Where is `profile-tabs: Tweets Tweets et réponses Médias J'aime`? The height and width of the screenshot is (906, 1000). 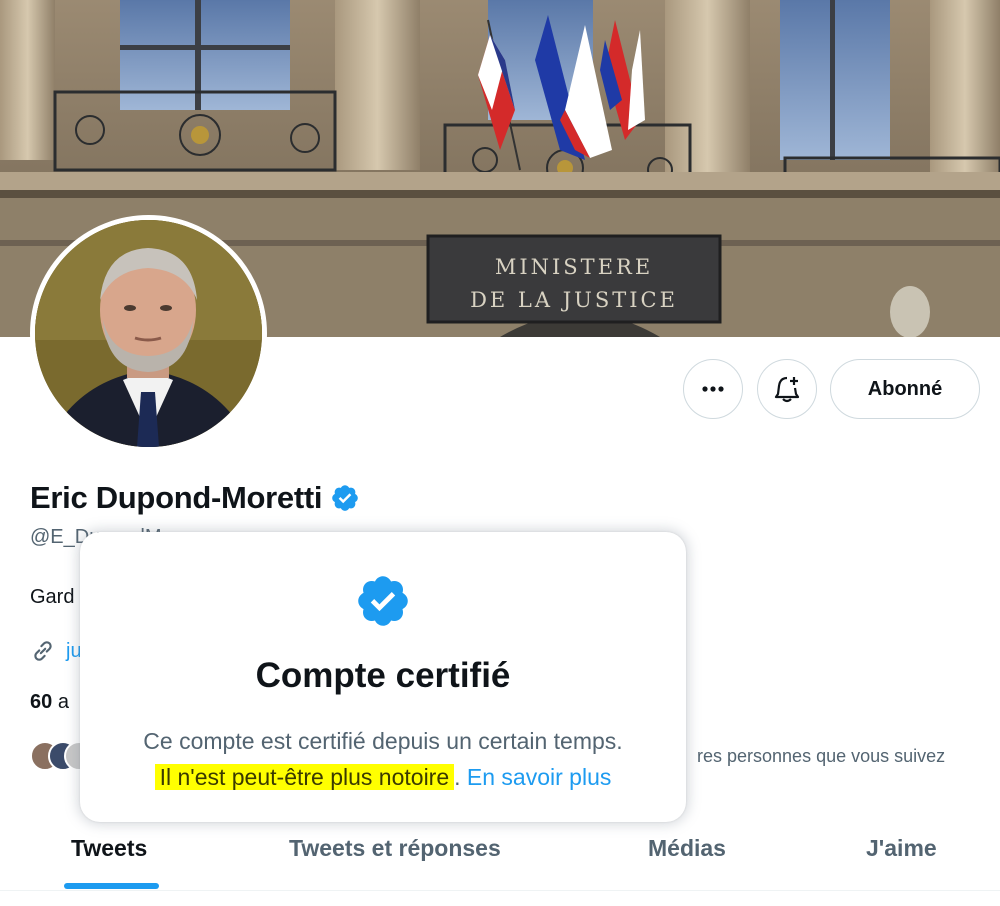
profile-tabs: Tweets Tweets et réponses Médias J'aime is located at coordinates (500, 853).